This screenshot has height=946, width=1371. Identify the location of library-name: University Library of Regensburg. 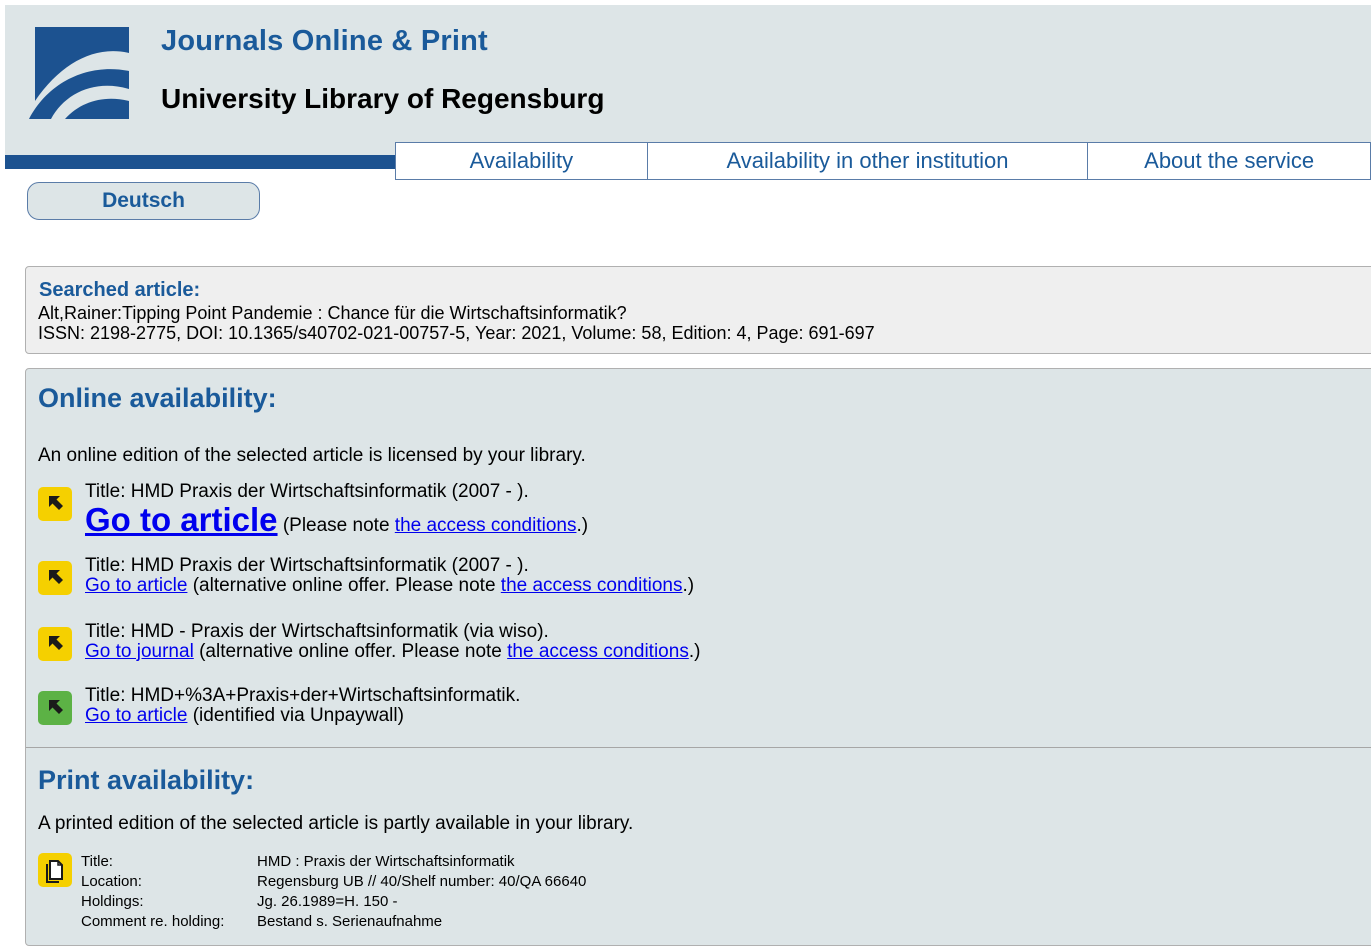
(383, 98).